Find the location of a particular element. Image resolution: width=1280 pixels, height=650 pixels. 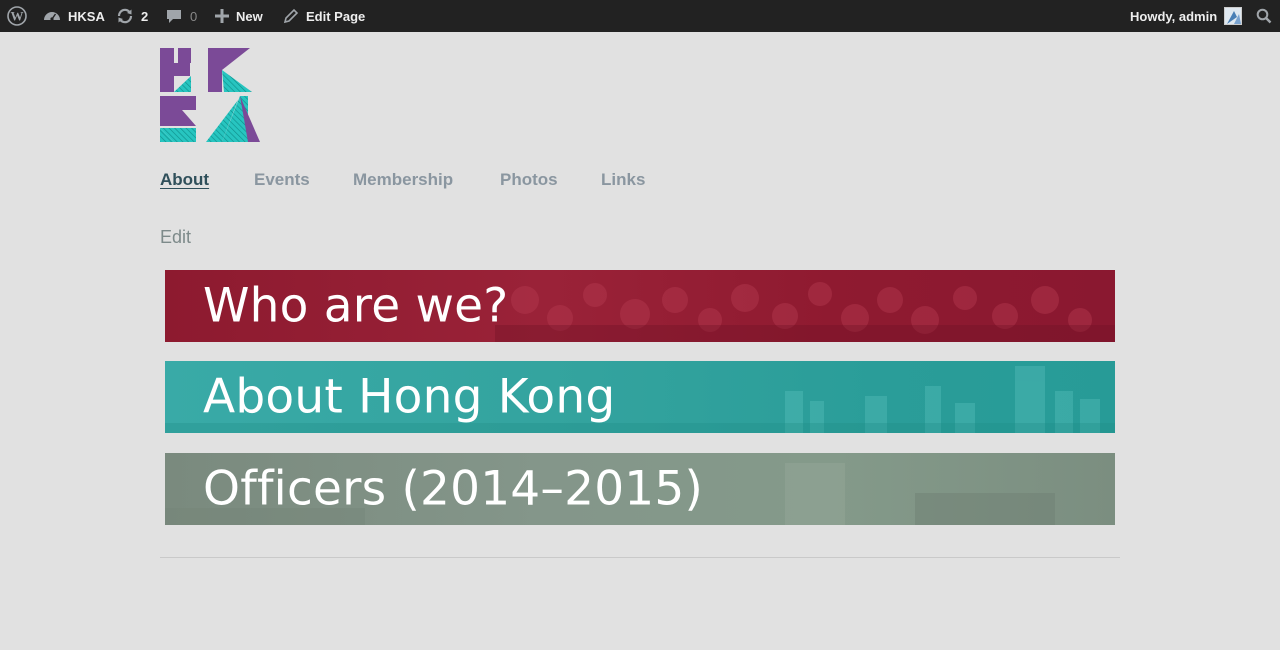

updates-count: 2 is located at coordinates (145, 16).